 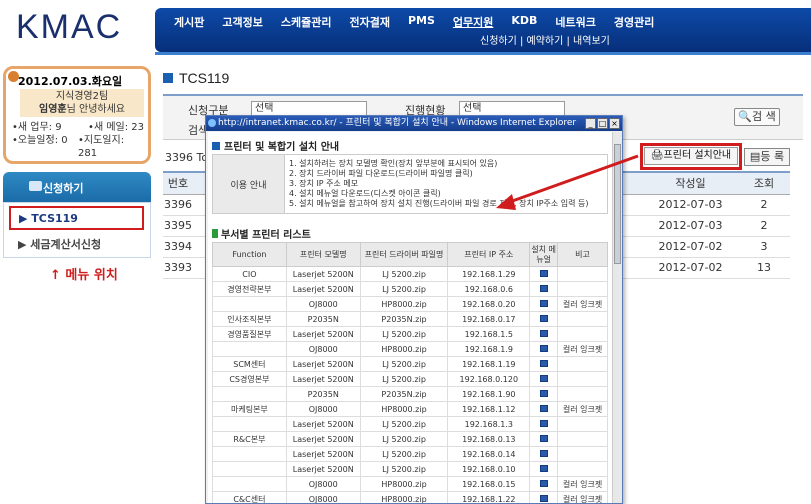 What do you see at coordinates (575, 22) in the screenshot?
I see `nav-item: 네트워크` at bounding box center [575, 22].